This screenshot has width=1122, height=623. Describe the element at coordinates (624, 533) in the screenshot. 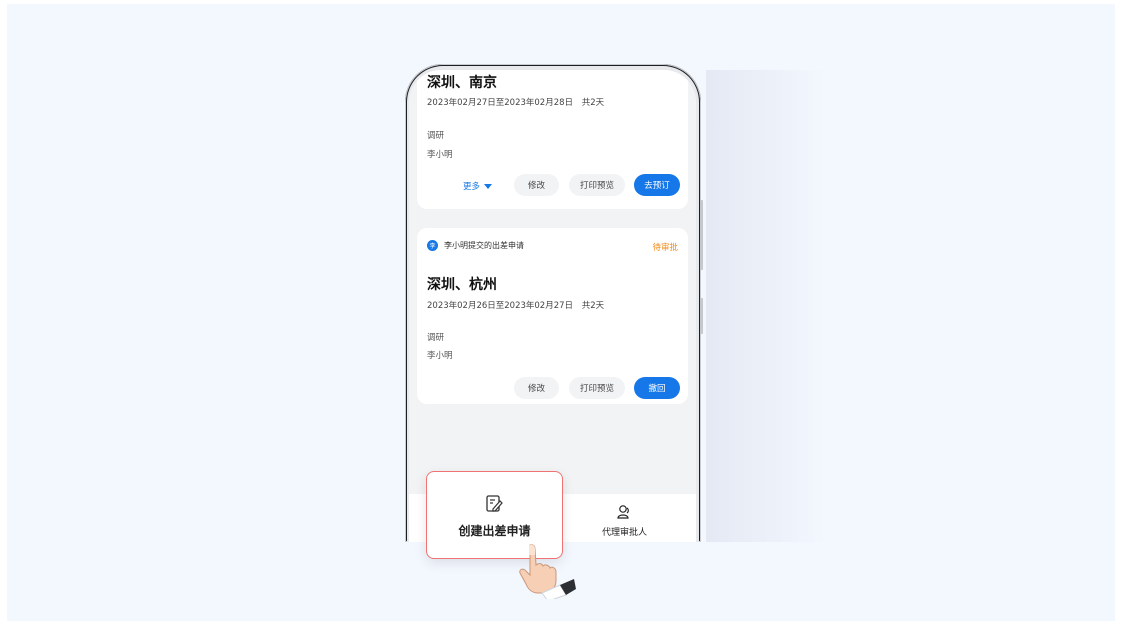

I see `tab-proxy-label: 代理审批人` at that location.